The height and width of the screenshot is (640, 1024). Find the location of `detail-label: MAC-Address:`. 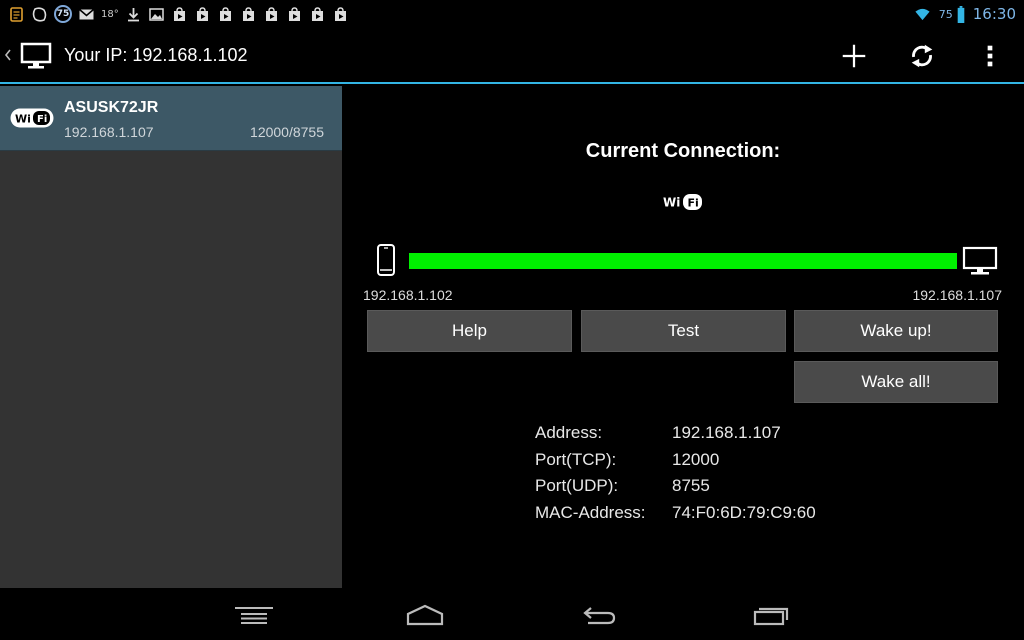

detail-label: MAC-Address: is located at coordinates (590, 512).